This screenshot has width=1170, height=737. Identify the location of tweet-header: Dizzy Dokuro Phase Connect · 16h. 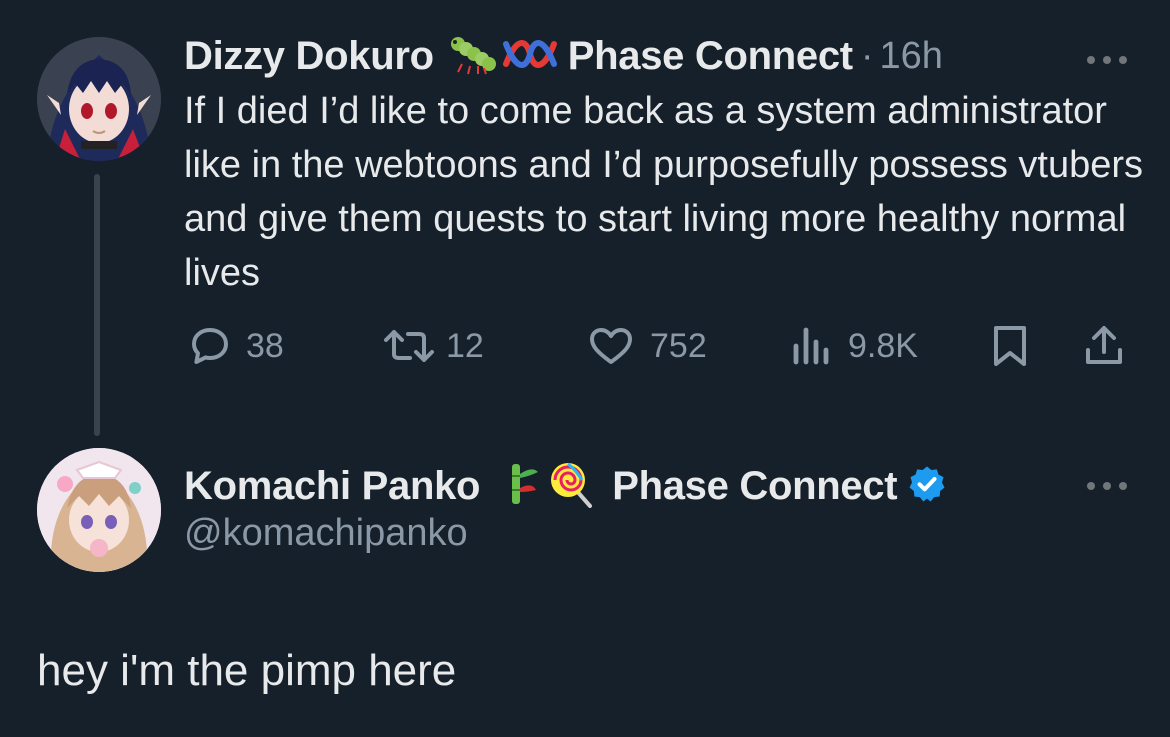
(563, 56).